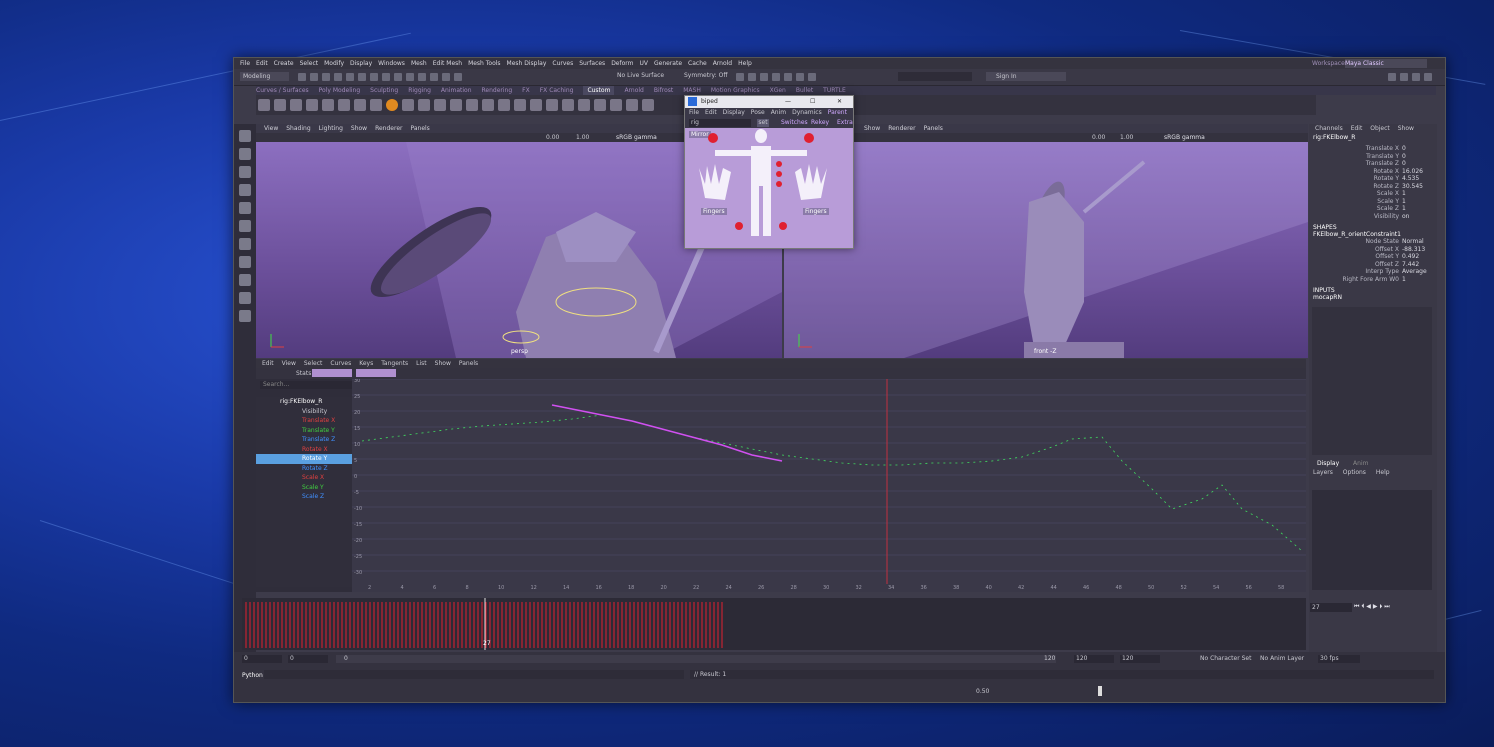  What do you see at coordinates (304, 478) in the screenshot?
I see `outliner-item: Scale X` at bounding box center [304, 478].